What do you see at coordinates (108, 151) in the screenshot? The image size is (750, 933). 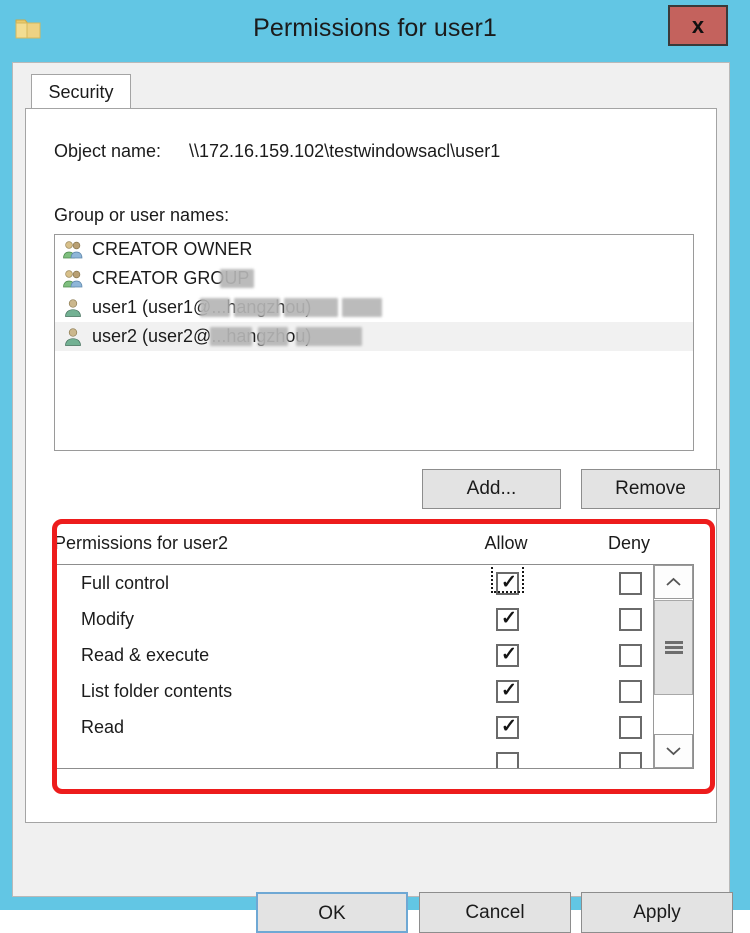 I see `object-name-label: Object name:` at bounding box center [108, 151].